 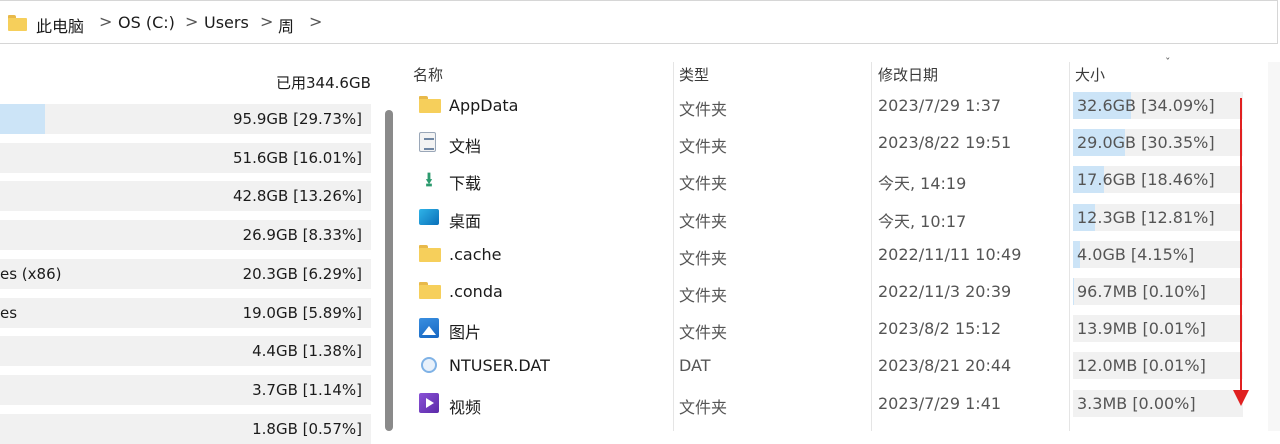 I want to click on usage-row-value: 51.6GB [16.01%], so click(x=297, y=158).